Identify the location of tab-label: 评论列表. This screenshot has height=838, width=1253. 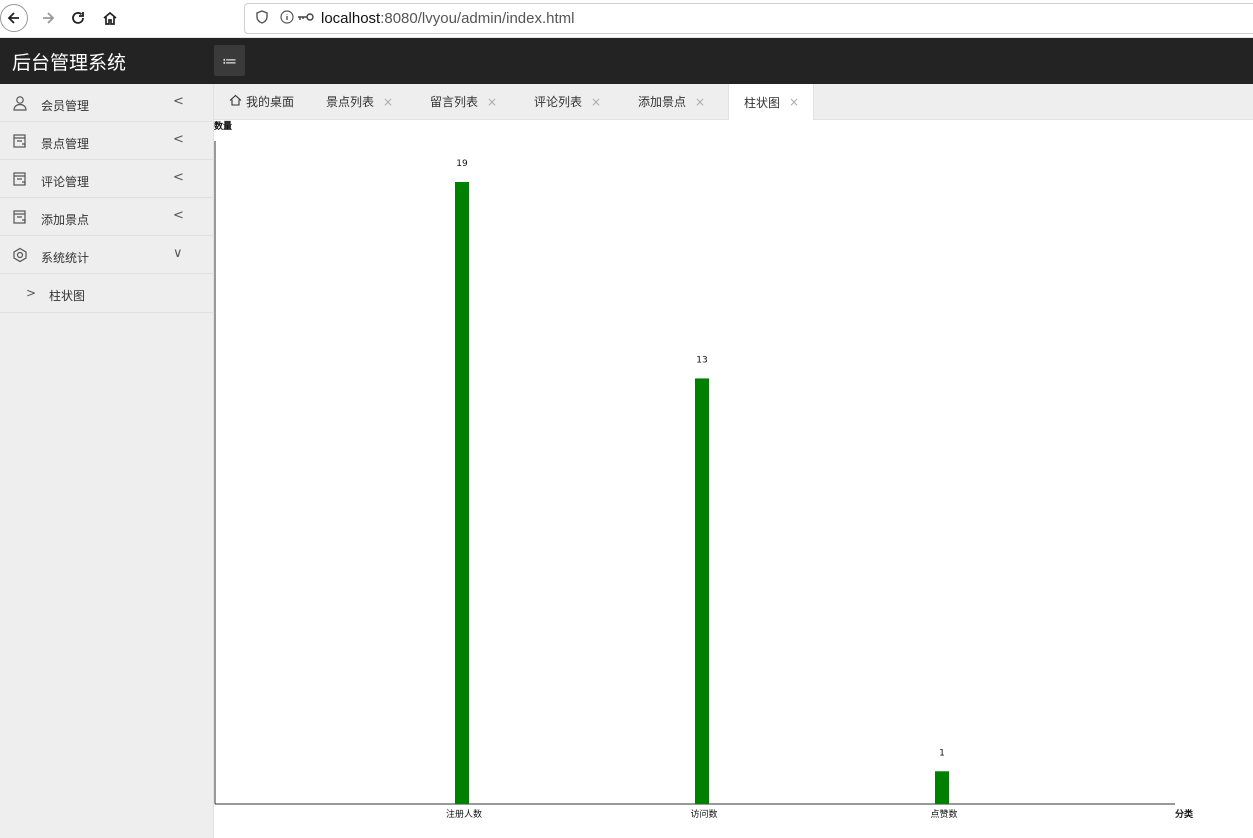
(558, 102).